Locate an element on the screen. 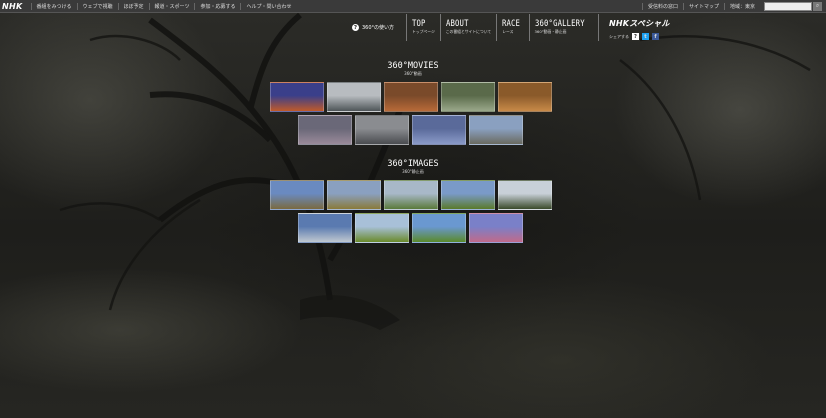 The image size is (826, 418). nav-about-sub: この番組とサイトについて is located at coordinates (468, 31).